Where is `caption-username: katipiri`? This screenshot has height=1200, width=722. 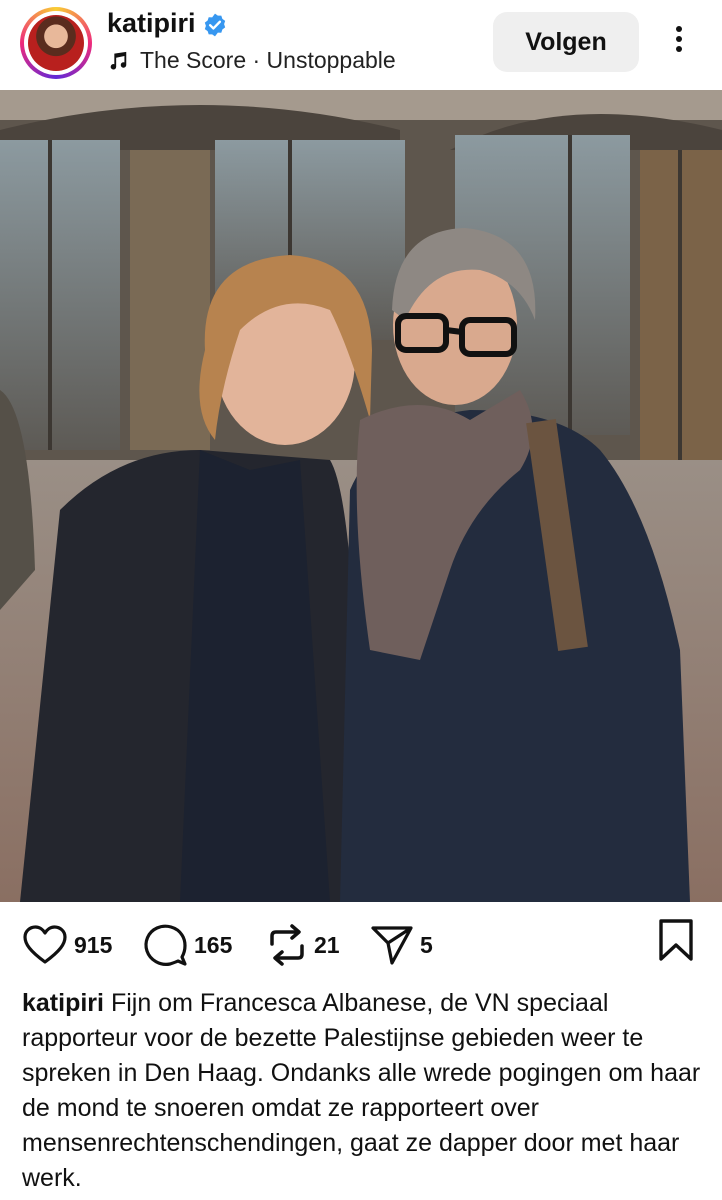
caption-username: katipiri is located at coordinates (63, 1003).